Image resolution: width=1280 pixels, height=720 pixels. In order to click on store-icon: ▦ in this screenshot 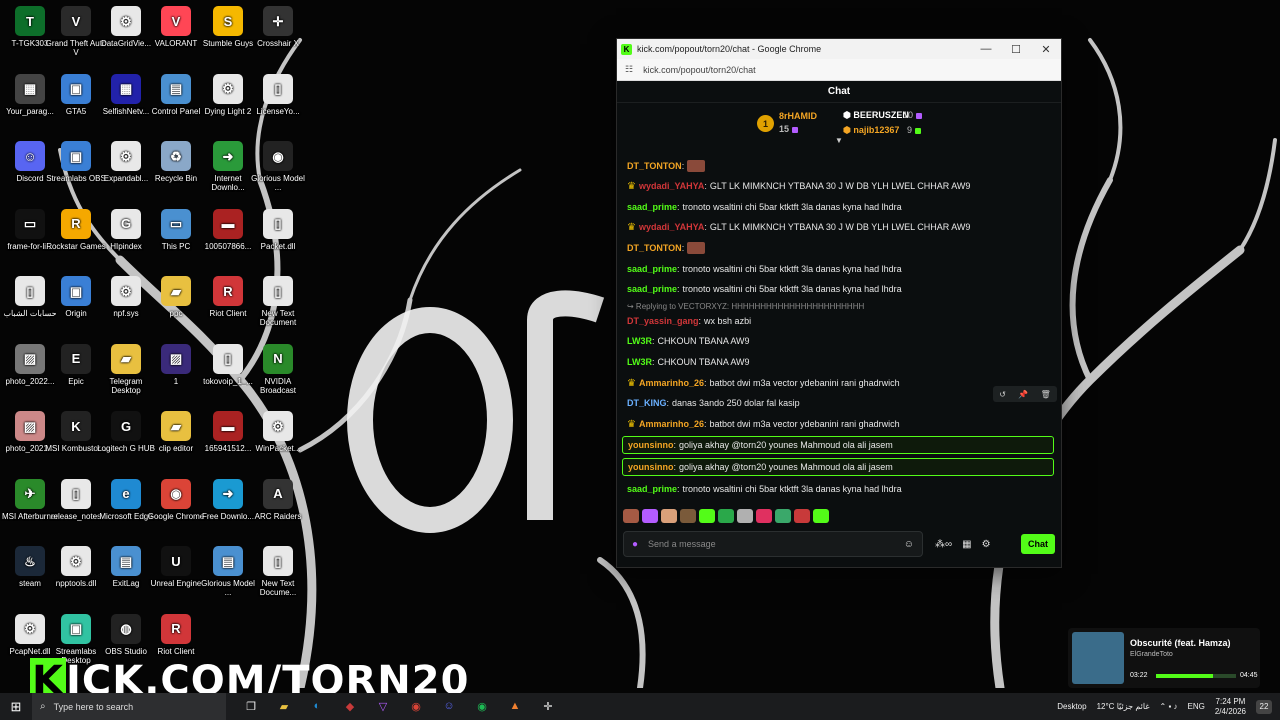, I will do `click(966, 544)`.